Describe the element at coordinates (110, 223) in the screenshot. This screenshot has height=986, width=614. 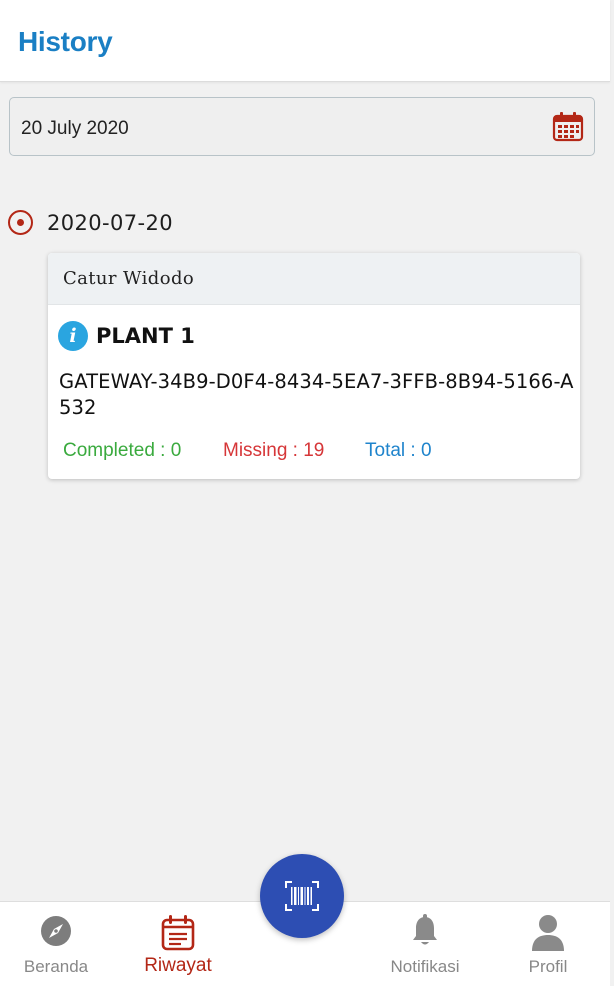
I see `history-group-date: 2020-07-20` at that location.